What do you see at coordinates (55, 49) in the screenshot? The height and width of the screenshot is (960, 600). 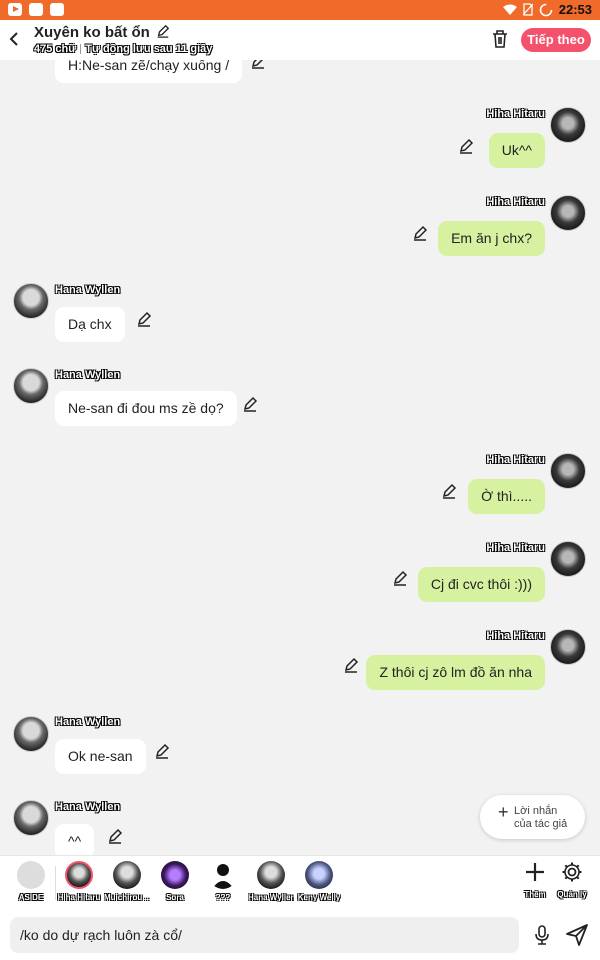 I see `word-count: 475 chữ` at bounding box center [55, 49].